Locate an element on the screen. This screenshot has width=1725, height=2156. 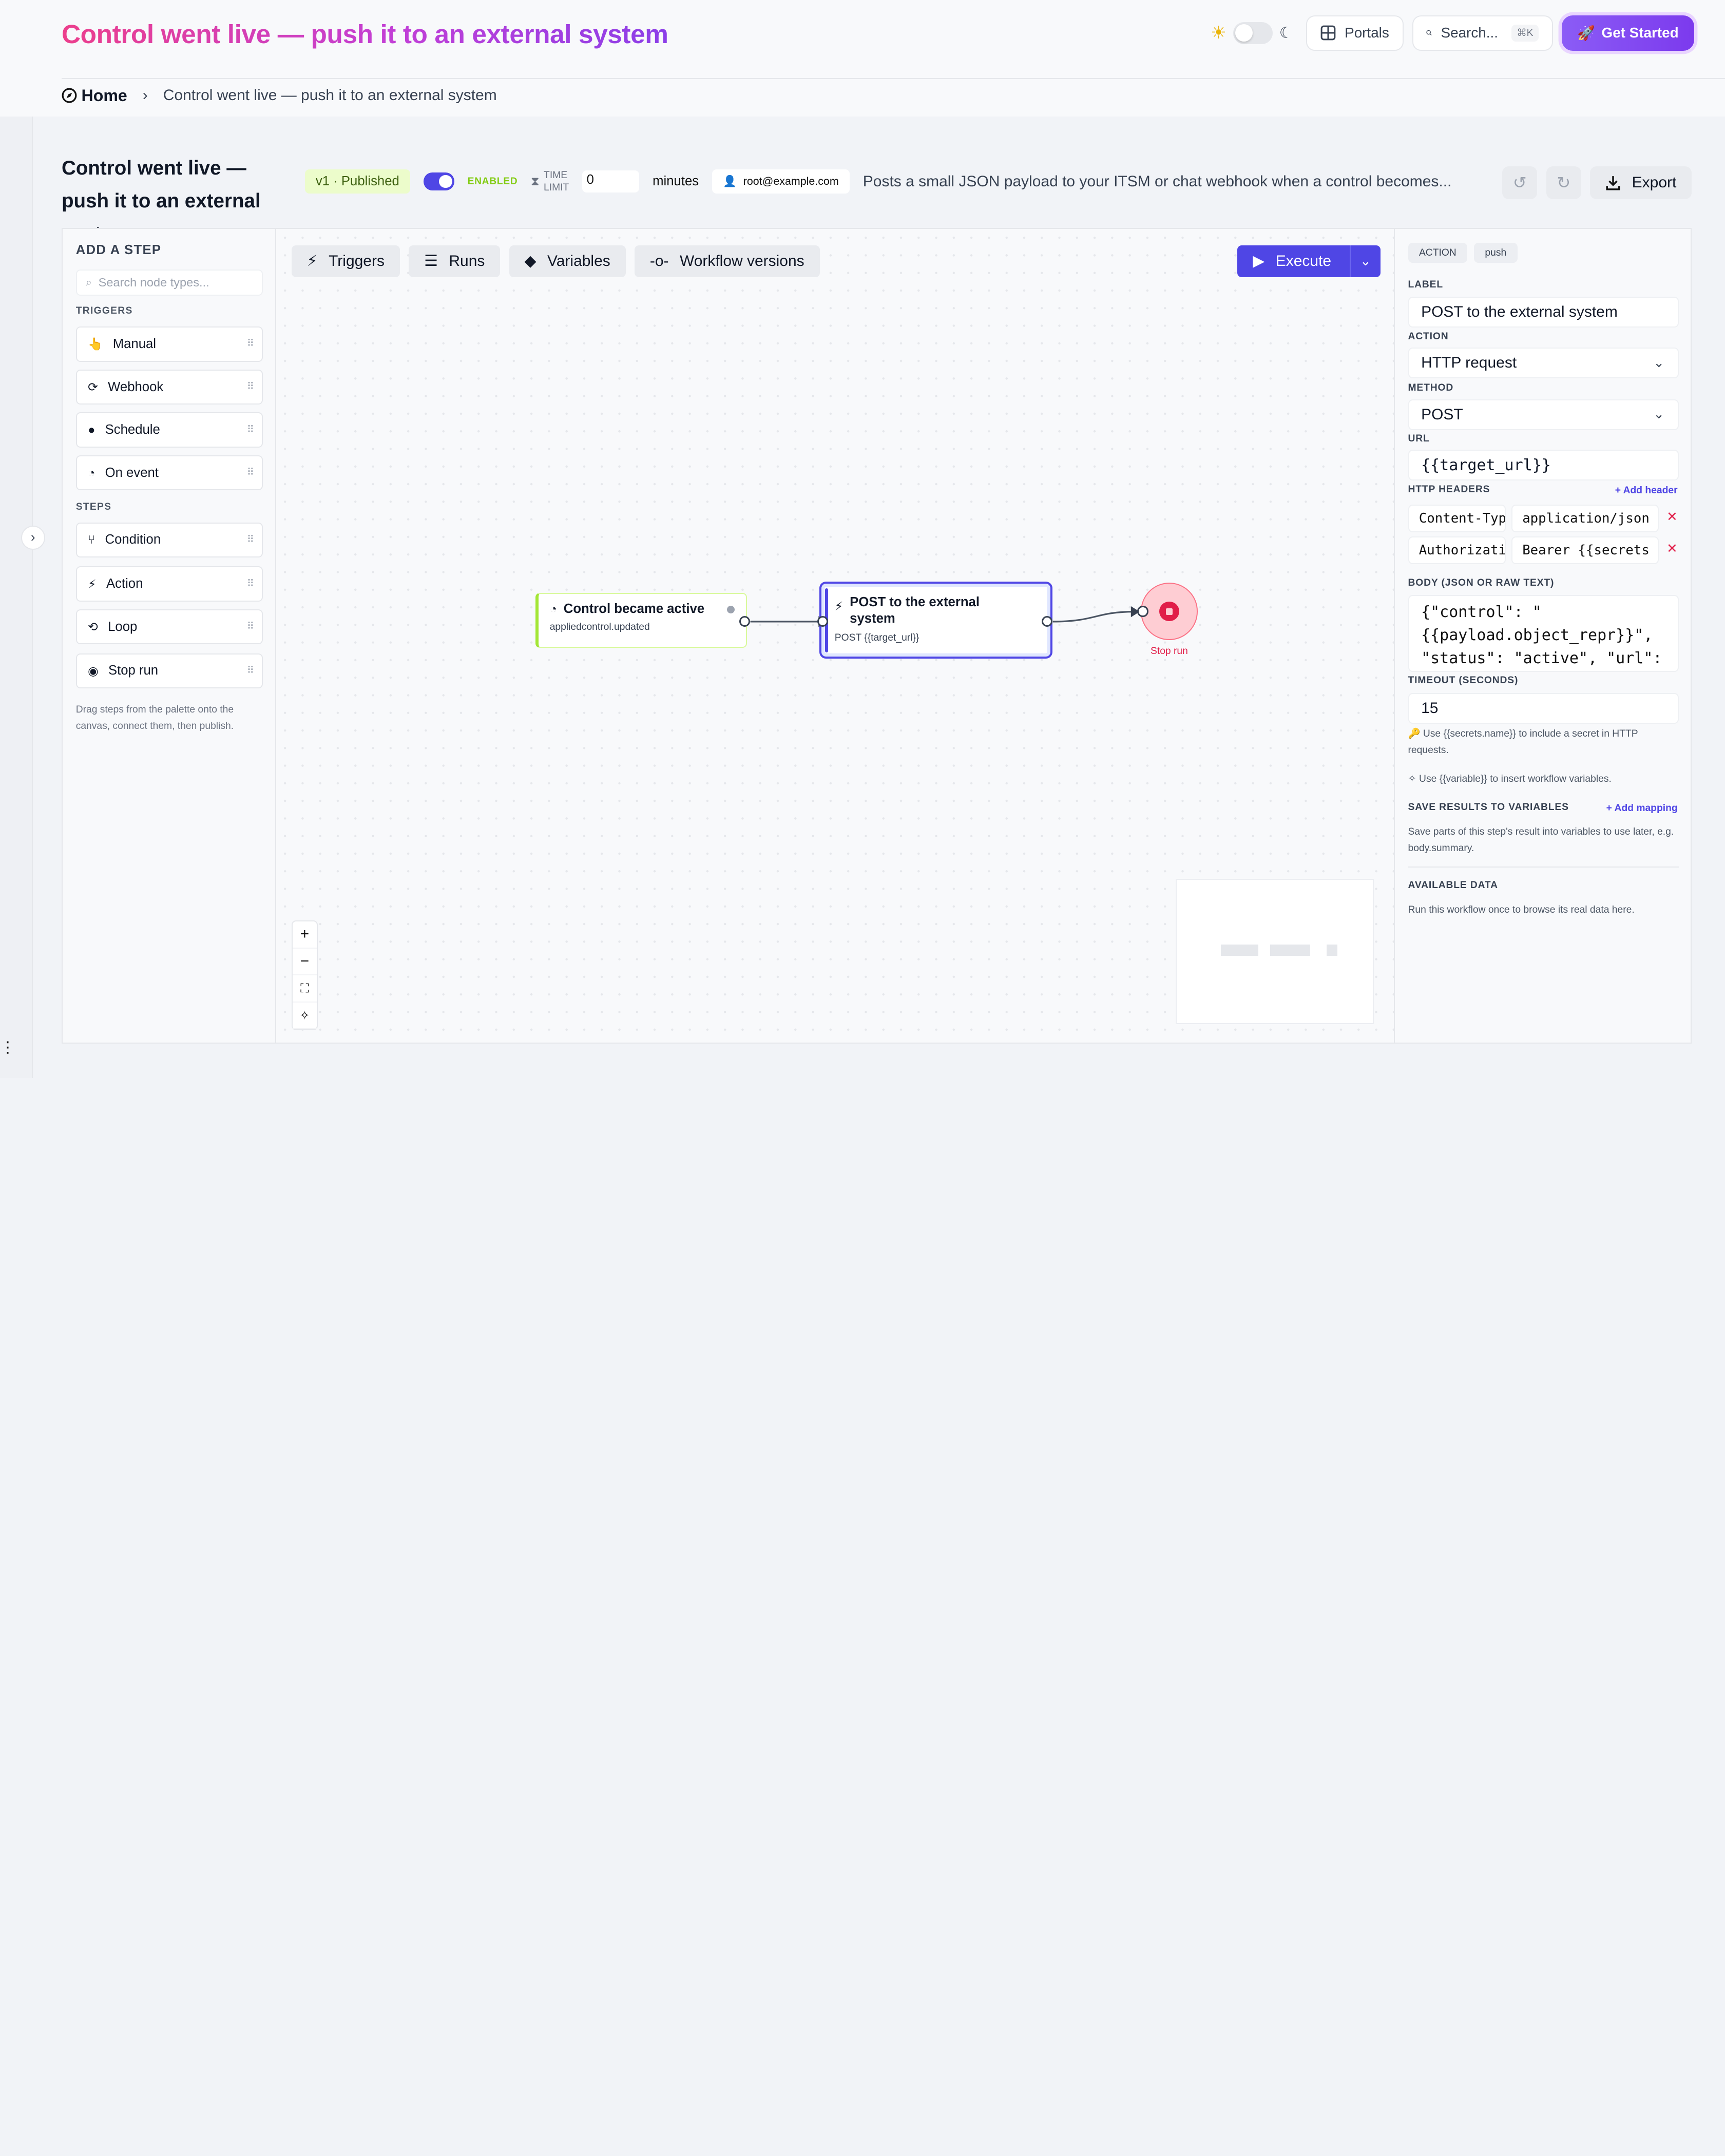
palette-item-loop: ⟲ Loop ⠿ is located at coordinates (169, 627).